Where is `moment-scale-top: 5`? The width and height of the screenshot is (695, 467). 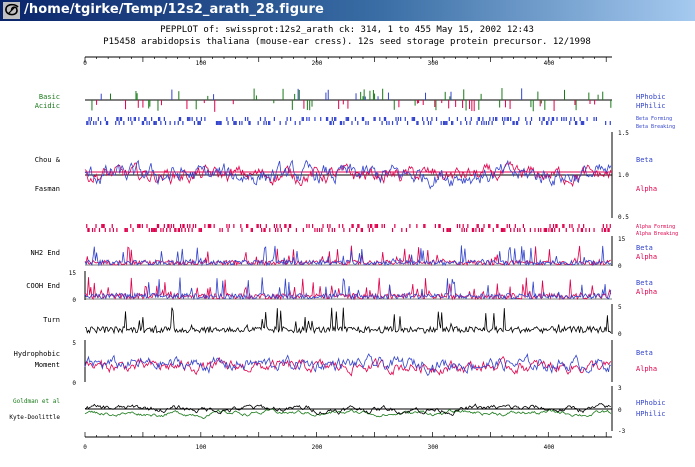
moment-scale-top: 5 is located at coordinates (74, 343).